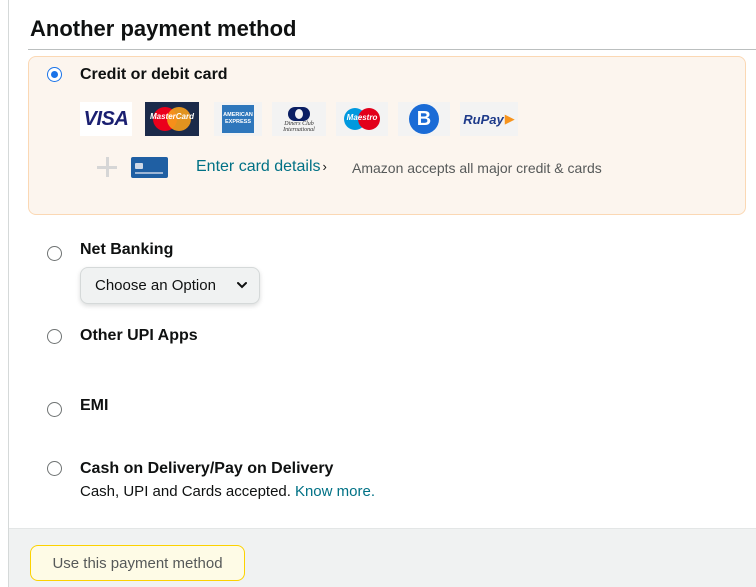  I want to click on visa-logo: VISA, so click(106, 119).